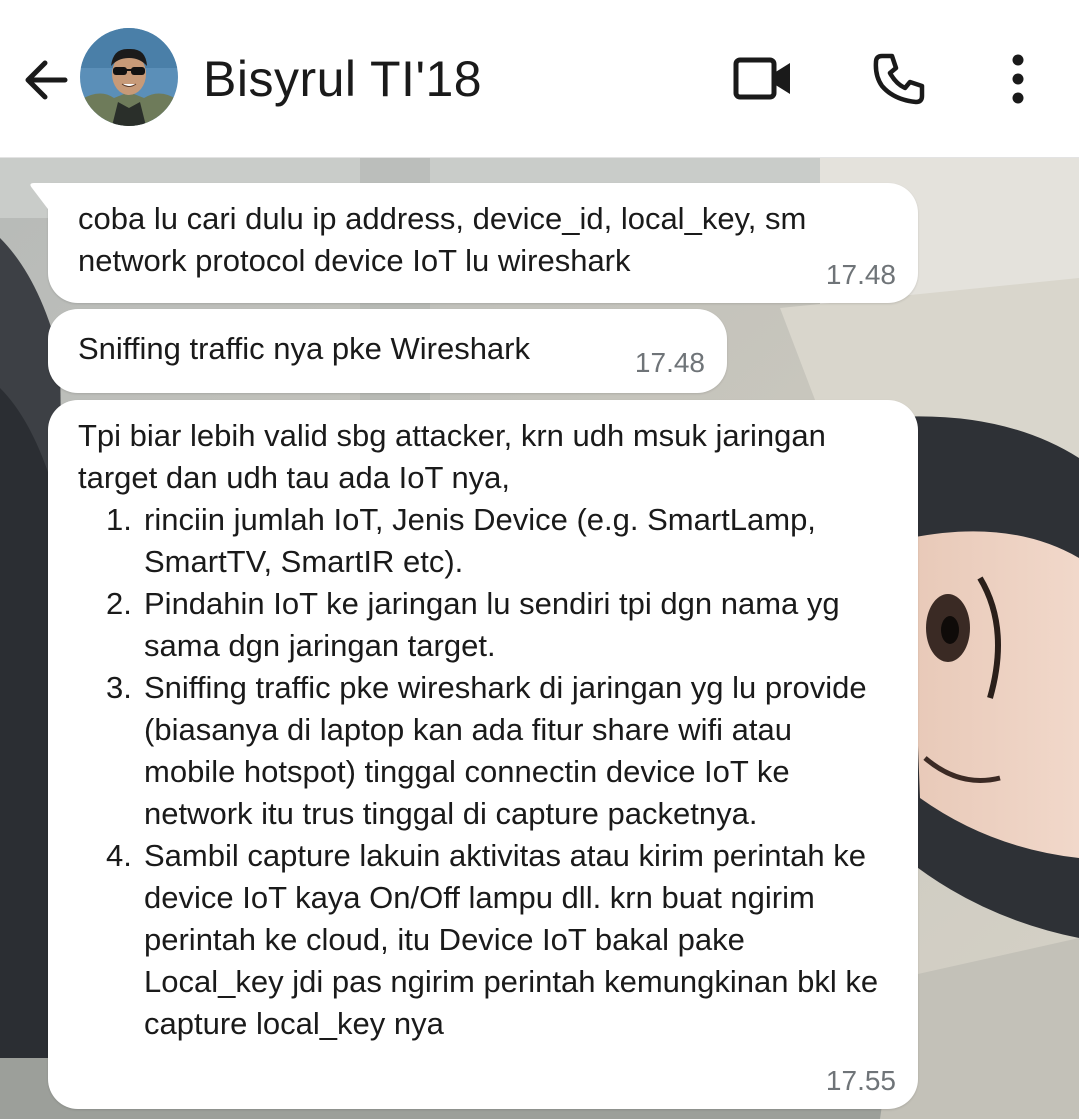  I want to click on contact-avatar, so click(129, 77).